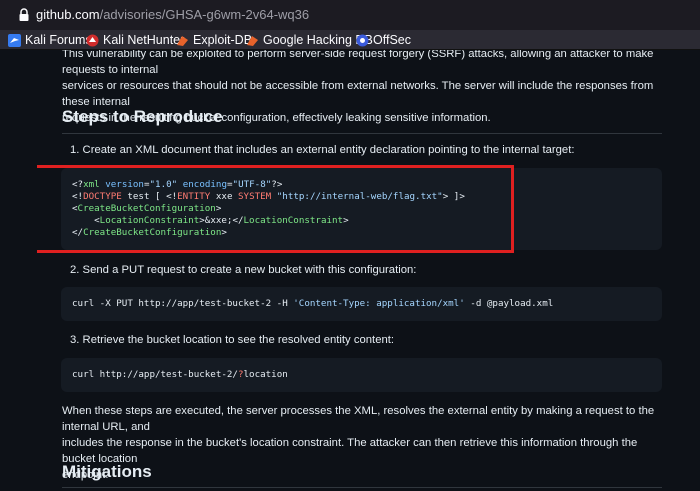 This screenshot has width=700, height=491. Describe the element at coordinates (309, 40) in the screenshot. I see `bookmark-google-hacking-db: Google Hacking DB` at that location.